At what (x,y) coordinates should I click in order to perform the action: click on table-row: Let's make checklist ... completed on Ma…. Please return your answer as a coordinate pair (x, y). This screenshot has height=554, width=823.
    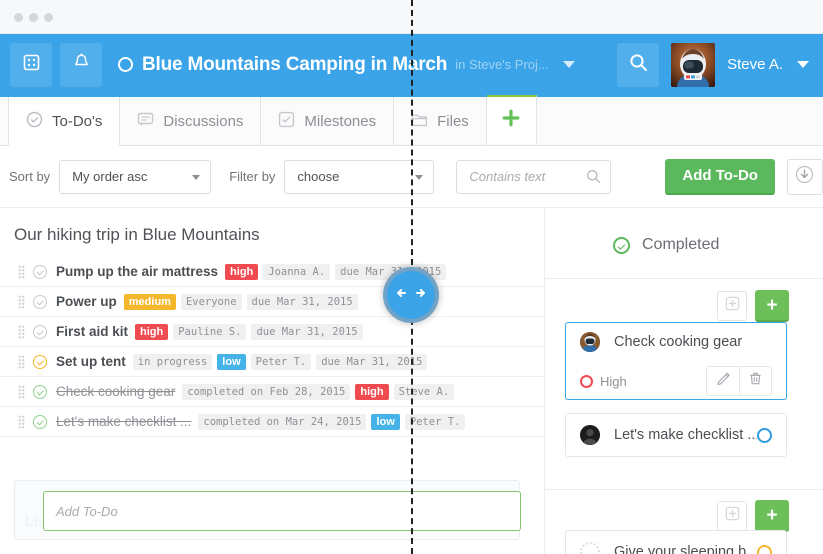
    Looking at the image, I should click on (272, 422).